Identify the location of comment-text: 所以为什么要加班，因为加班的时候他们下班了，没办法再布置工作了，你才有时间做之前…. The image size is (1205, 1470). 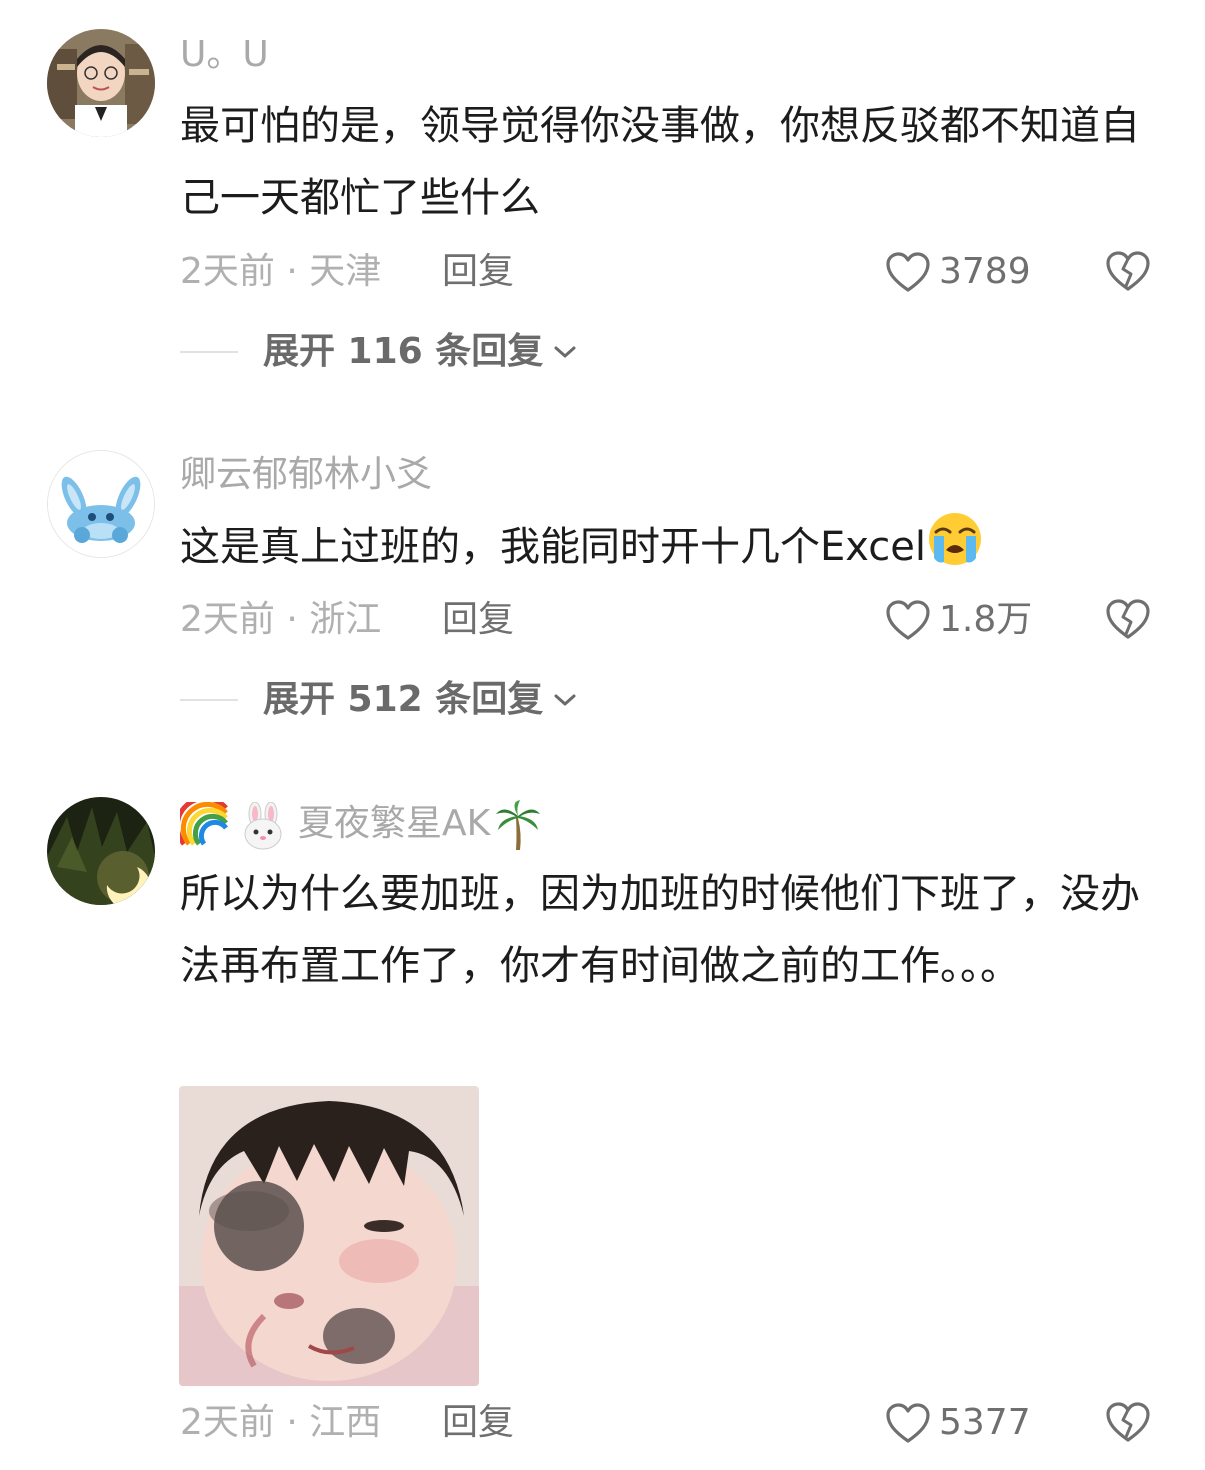
(660, 930).